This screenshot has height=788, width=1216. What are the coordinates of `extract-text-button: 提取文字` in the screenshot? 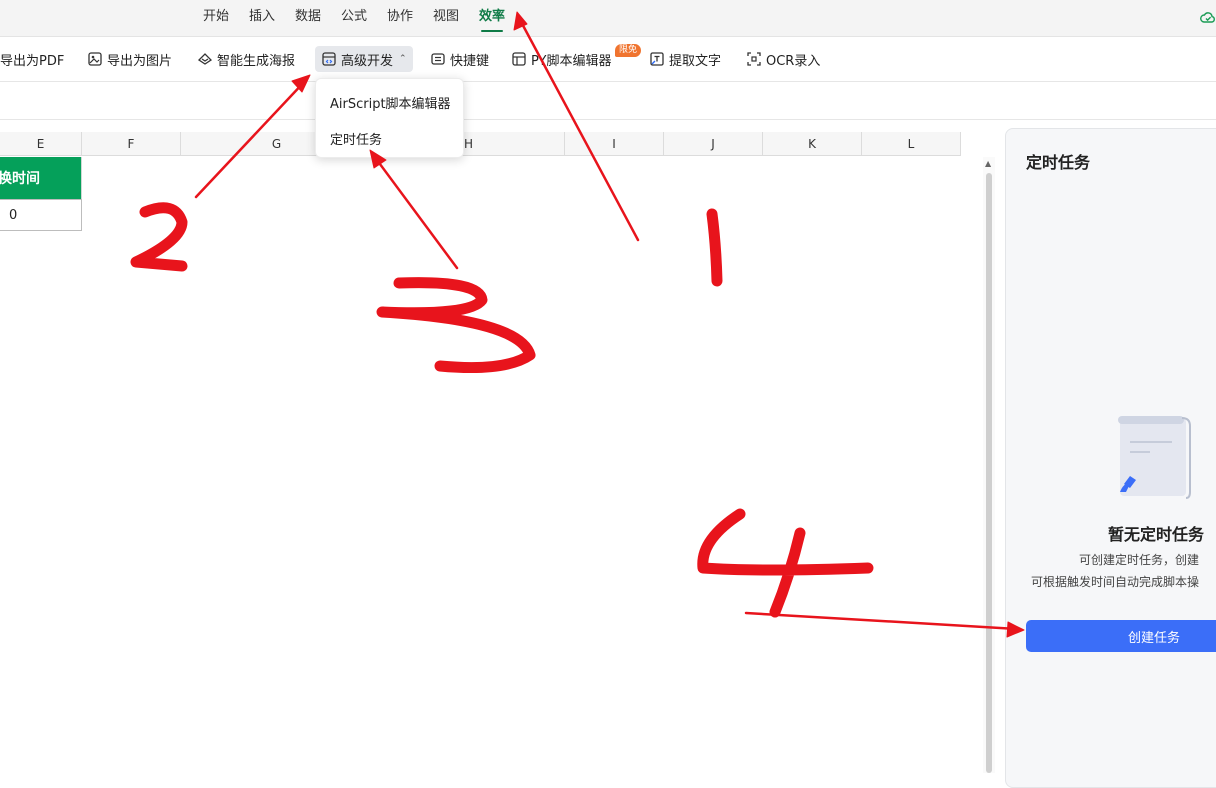 It's located at (685, 59).